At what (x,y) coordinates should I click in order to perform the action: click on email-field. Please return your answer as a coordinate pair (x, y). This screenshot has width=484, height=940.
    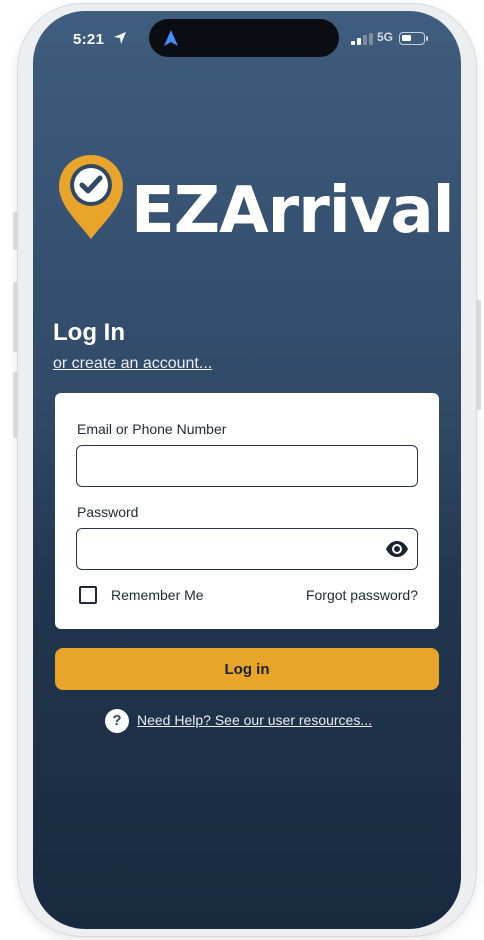
    Looking at the image, I should click on (247, 466).